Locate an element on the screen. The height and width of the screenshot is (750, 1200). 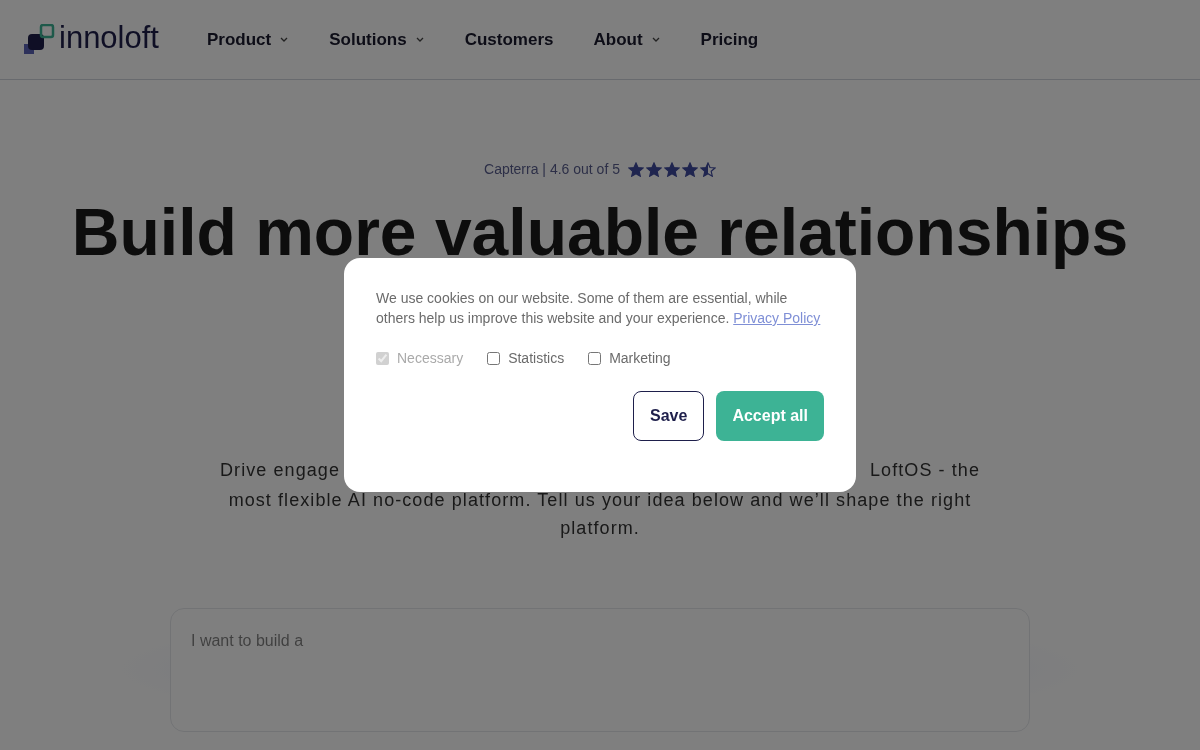
subtitle-fragment: LoftOS - the is located at coordinates (925, 470).